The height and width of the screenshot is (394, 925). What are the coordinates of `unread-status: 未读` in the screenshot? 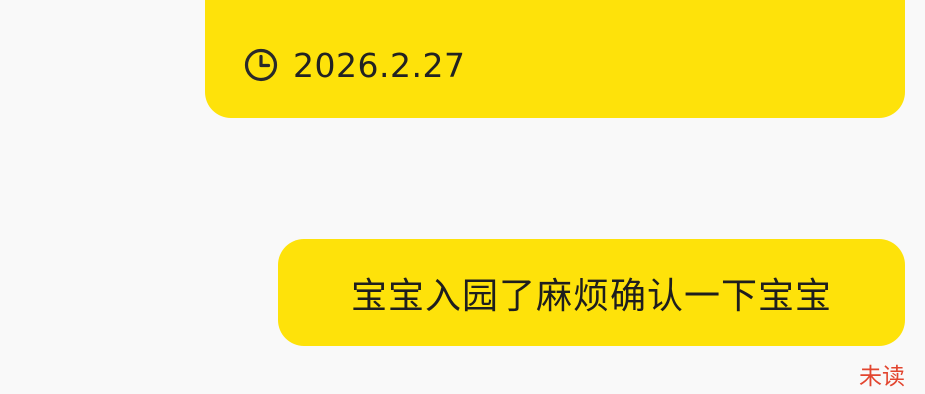 It's located at (882, 377).